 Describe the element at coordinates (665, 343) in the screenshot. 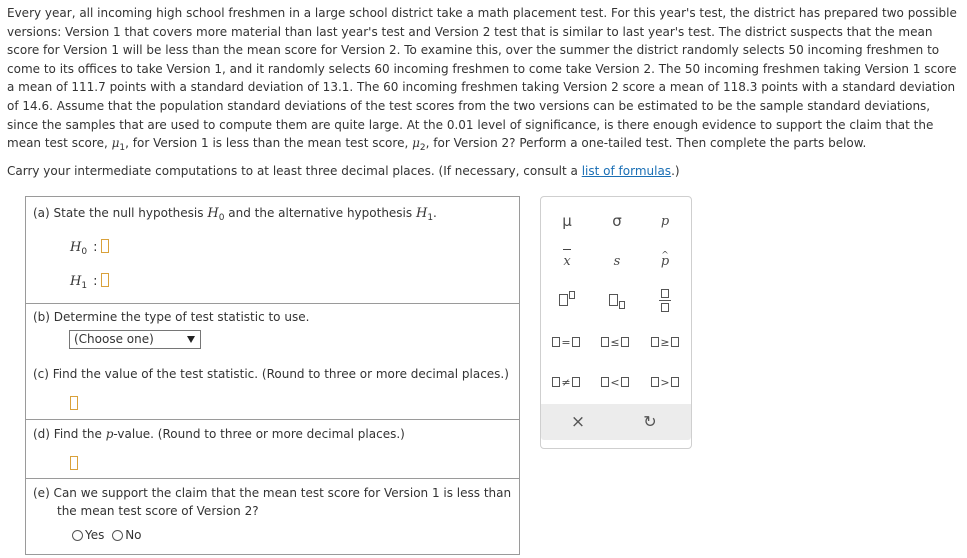

I see `greater-equal-button: ≥` at that location.